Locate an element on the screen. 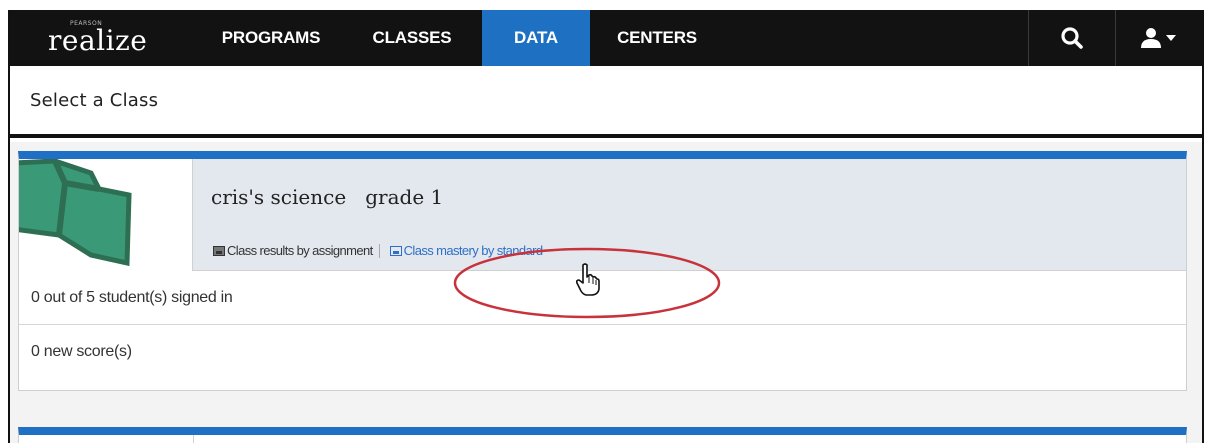  search-icon is located at coordinates (1072, 38).